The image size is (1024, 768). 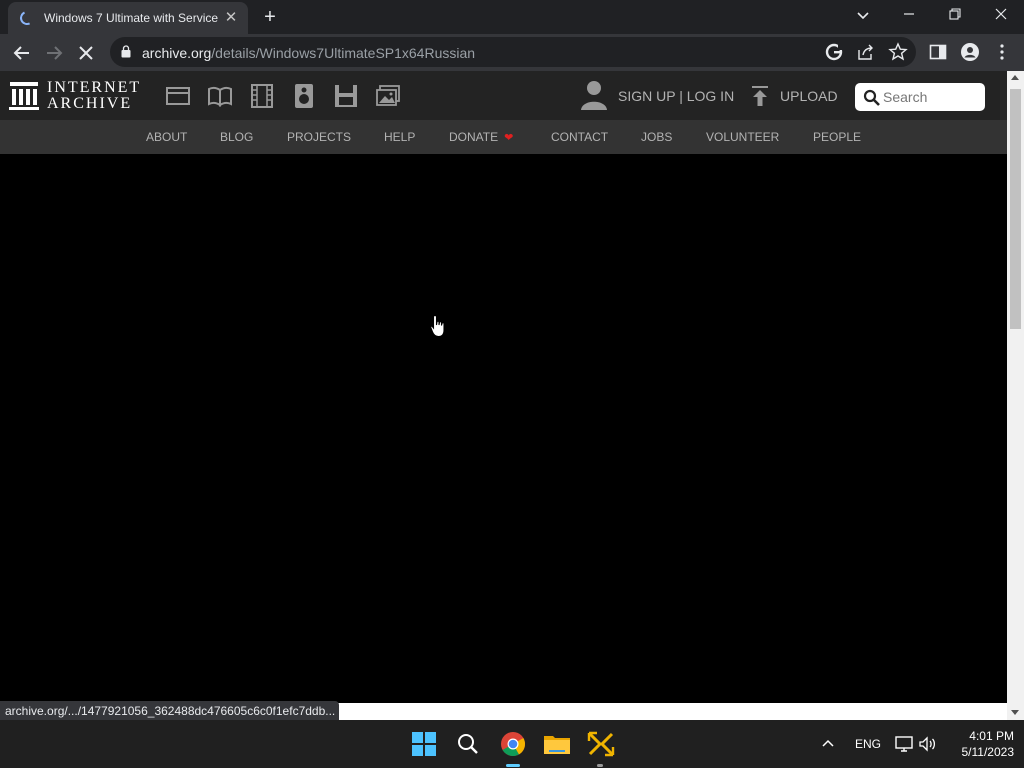 What do you see at coordinates (863, 15) in the screenshot?
I see `tab-search-icon` at bounding box center [863, 15].